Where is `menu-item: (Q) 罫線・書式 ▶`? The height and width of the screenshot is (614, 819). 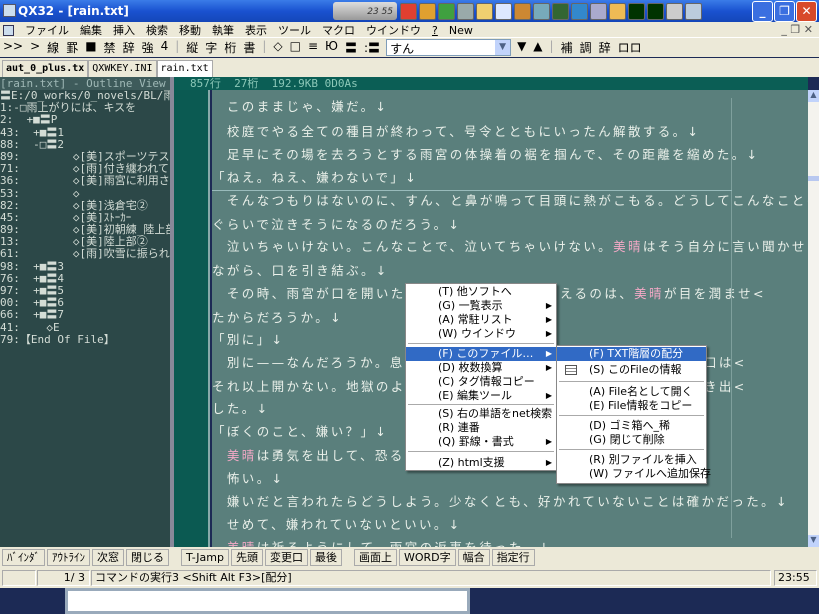
menu-item: (Q) 罫線・書式 ▶ is located at coordinates (481, 442).